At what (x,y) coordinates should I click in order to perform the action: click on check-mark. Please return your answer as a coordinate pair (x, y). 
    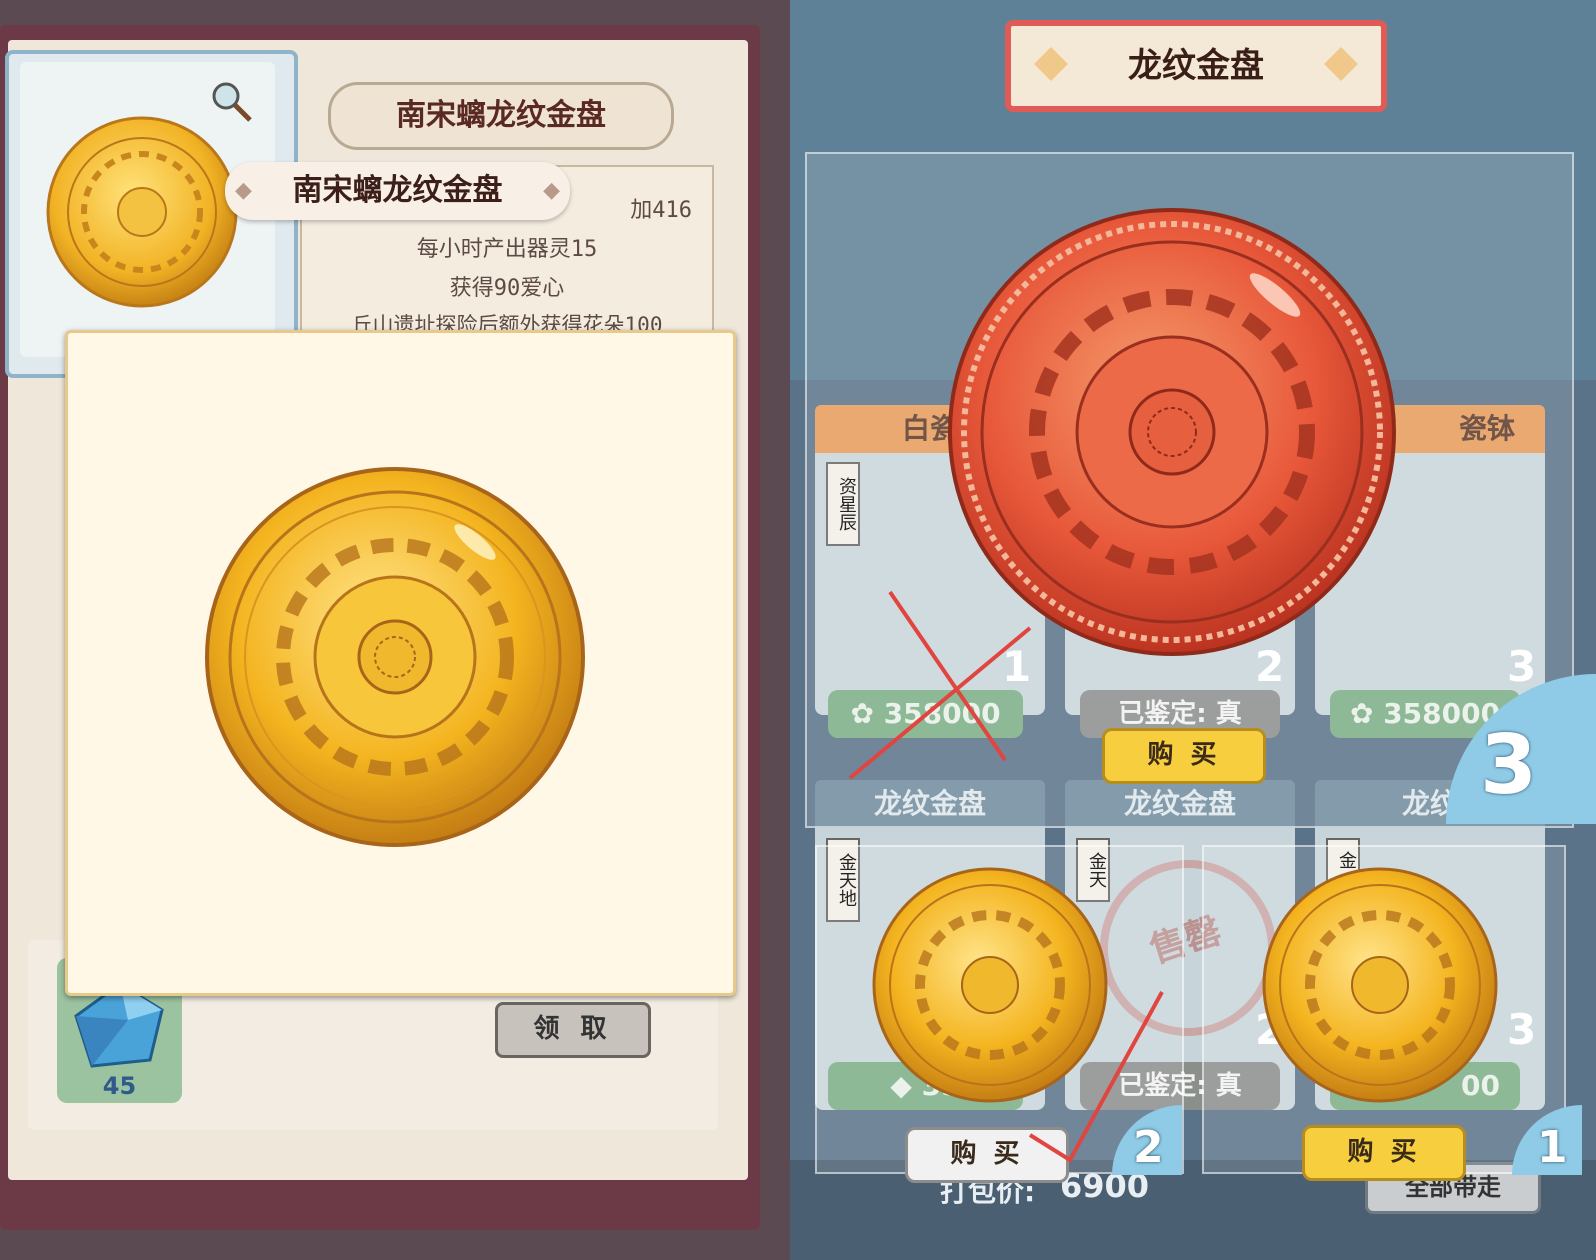
    Looking at the image, I should click on (1096, 1077).